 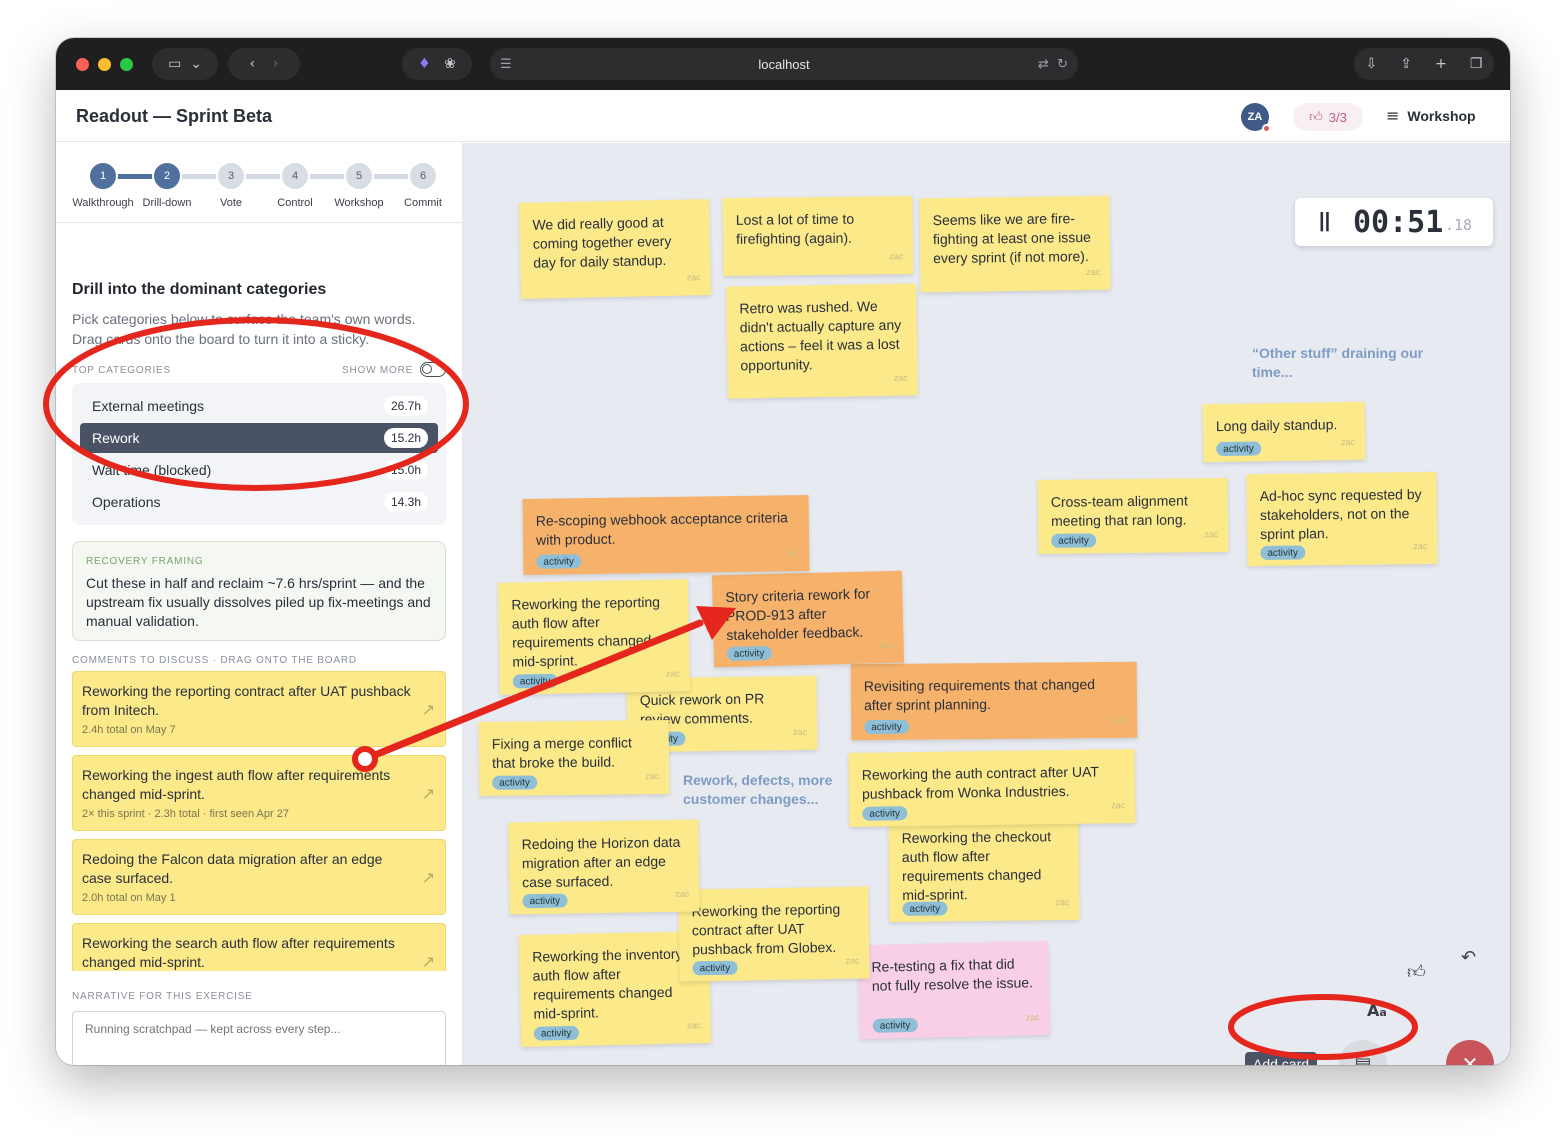 I want to click on presence-dot, so click(x=1266, y=128).